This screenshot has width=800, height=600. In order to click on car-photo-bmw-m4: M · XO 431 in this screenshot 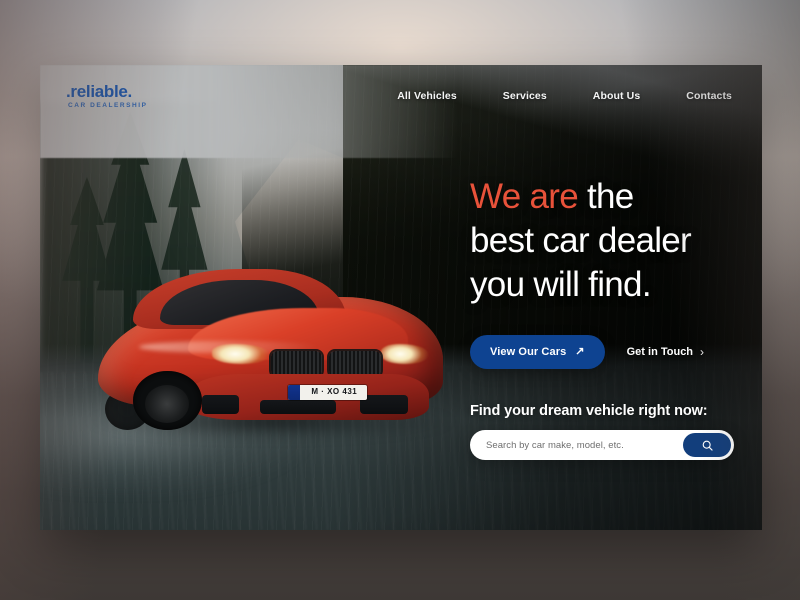, I will do `click(270, 348)`.